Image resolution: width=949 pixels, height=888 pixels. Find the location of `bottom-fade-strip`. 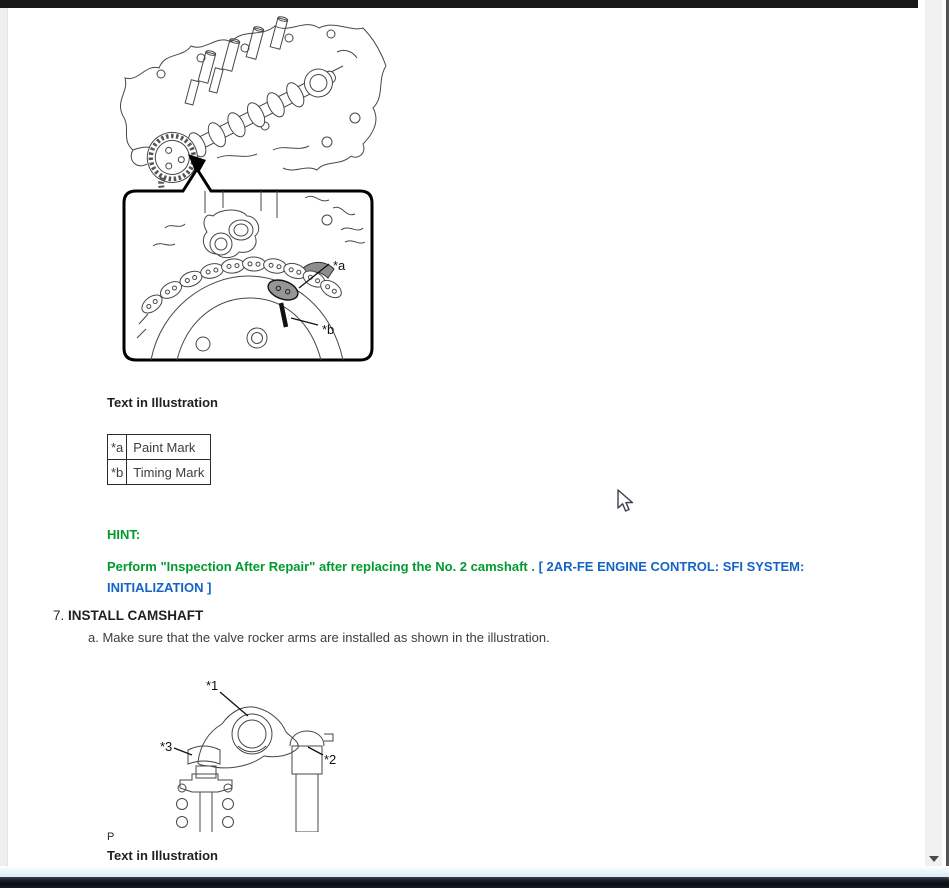

bottom-fade-strip is located at coordinates (474, 871).